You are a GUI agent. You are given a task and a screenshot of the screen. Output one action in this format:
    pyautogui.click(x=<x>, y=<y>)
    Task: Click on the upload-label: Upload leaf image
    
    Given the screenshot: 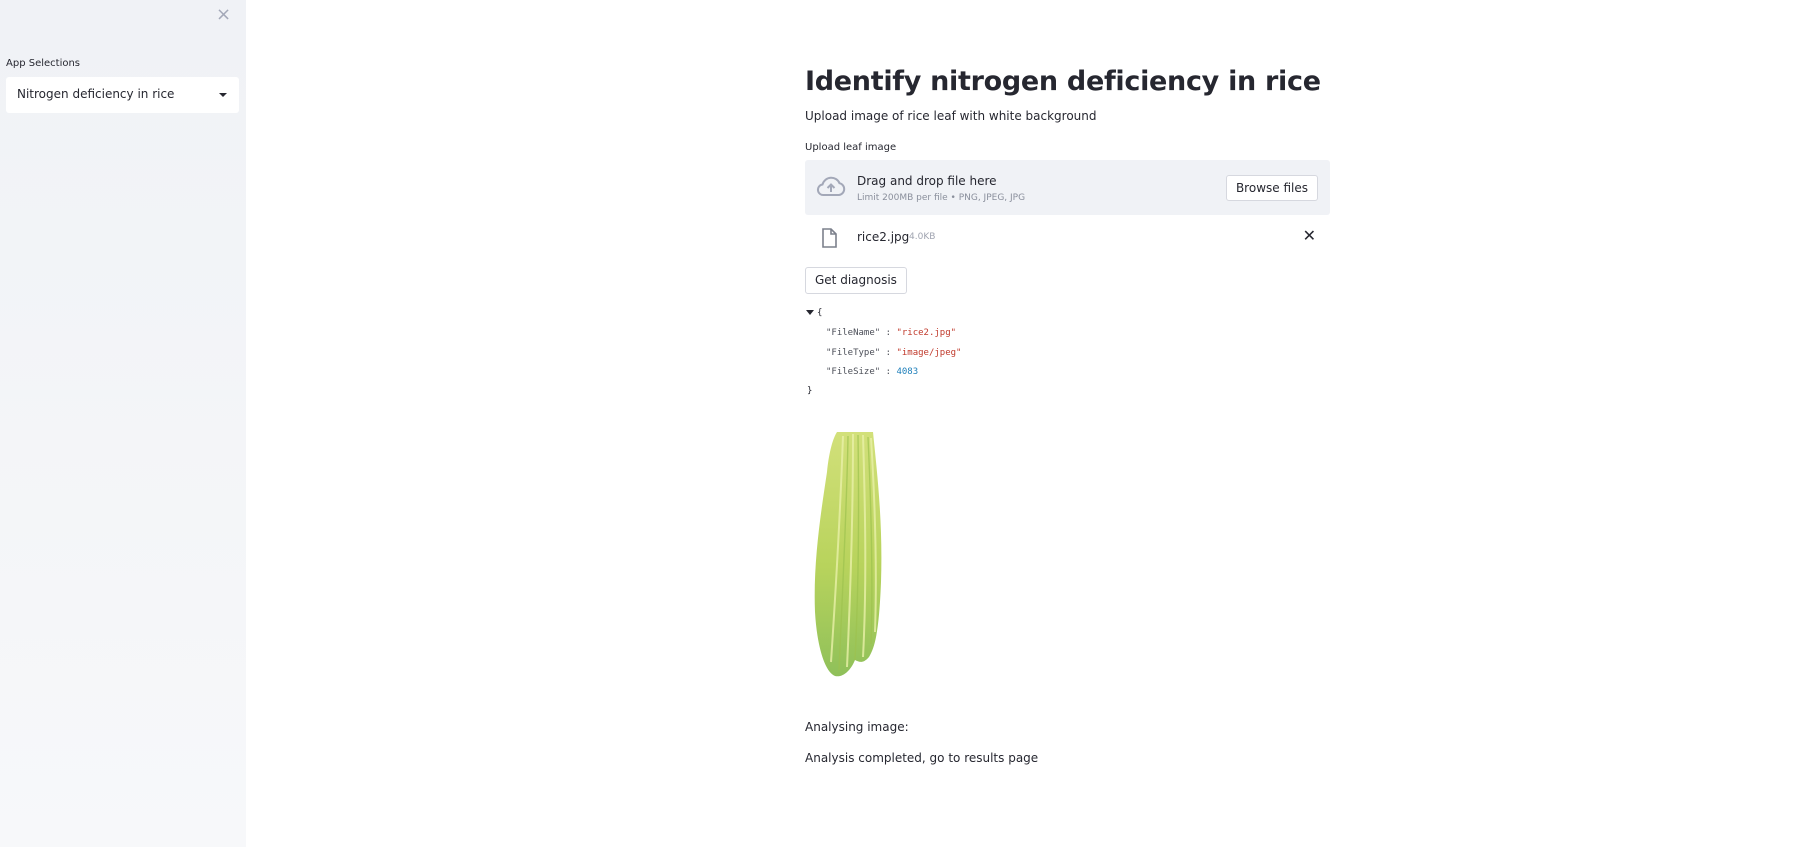 What is the action you would take?
    pyautogui.click(x=851, y=147)
    